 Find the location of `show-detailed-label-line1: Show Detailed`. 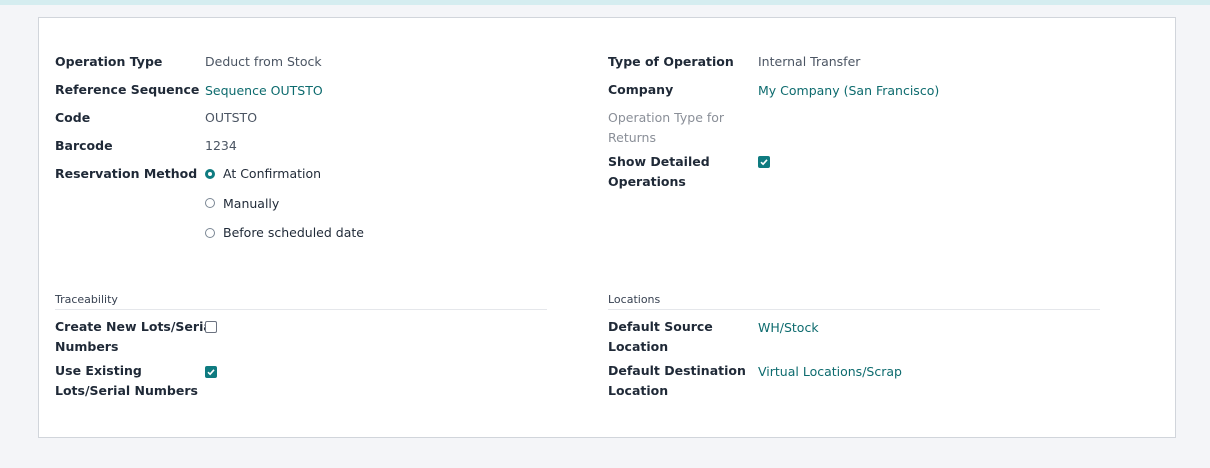

show-detailed-label-line1: Show Detailed is located at coordinates (659, 161).